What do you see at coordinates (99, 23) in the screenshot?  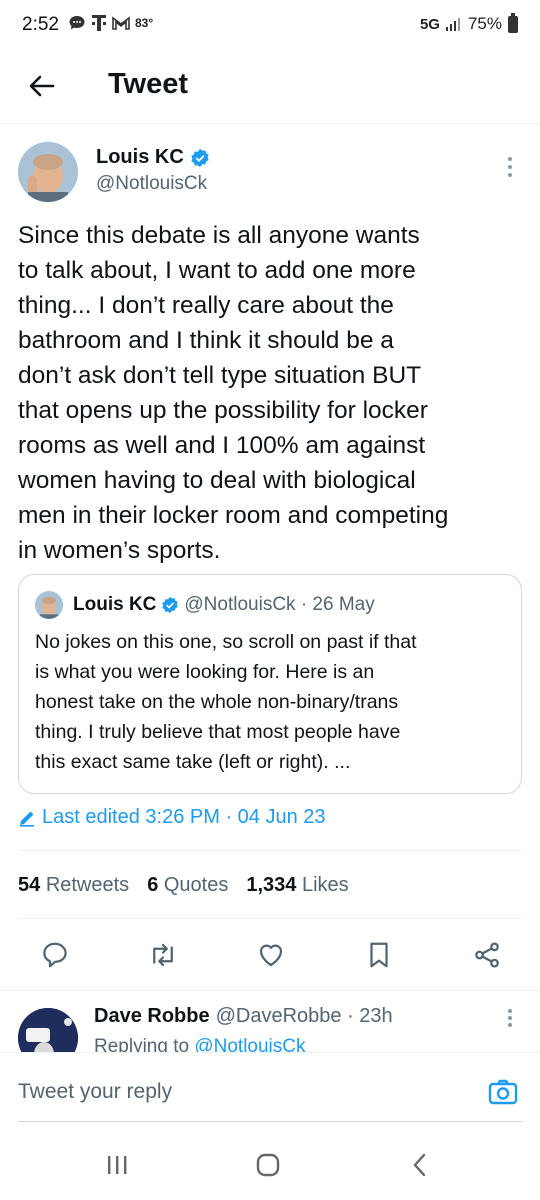 I see `tmobile-icon` at bounding box center [99, 23].